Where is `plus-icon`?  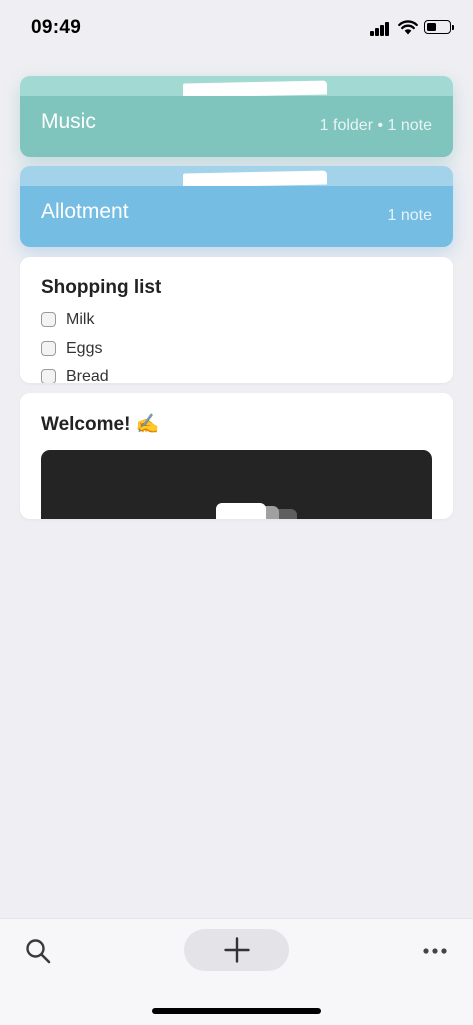 plus-icon is located at coordinates (237, 950).